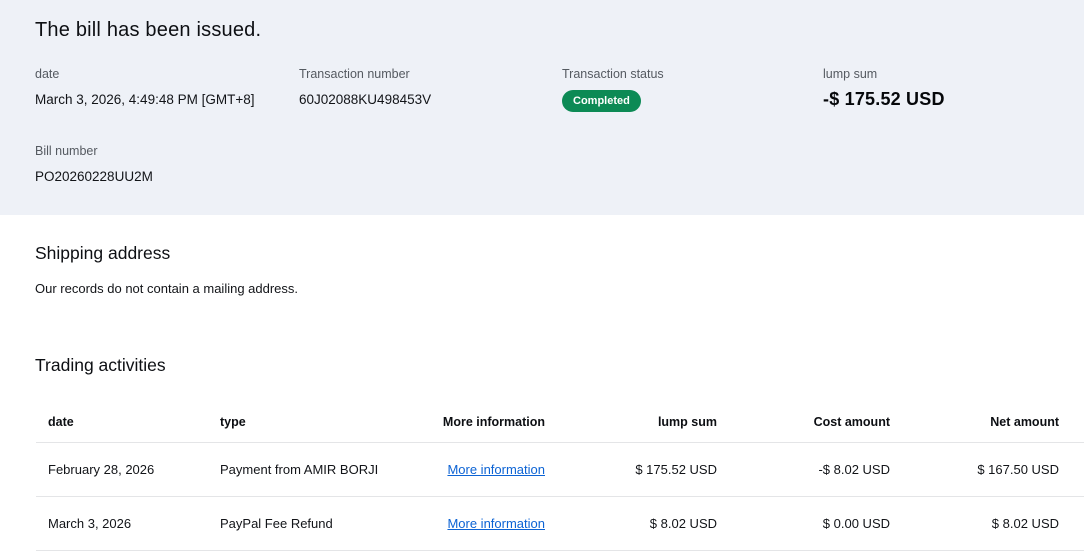 Image resolution: width=1084 pixels, height=551 pixels. Describe the element at coordinates (354, 74) in the screenshot. I see `transaction-number-label: Transaction number` at that location.